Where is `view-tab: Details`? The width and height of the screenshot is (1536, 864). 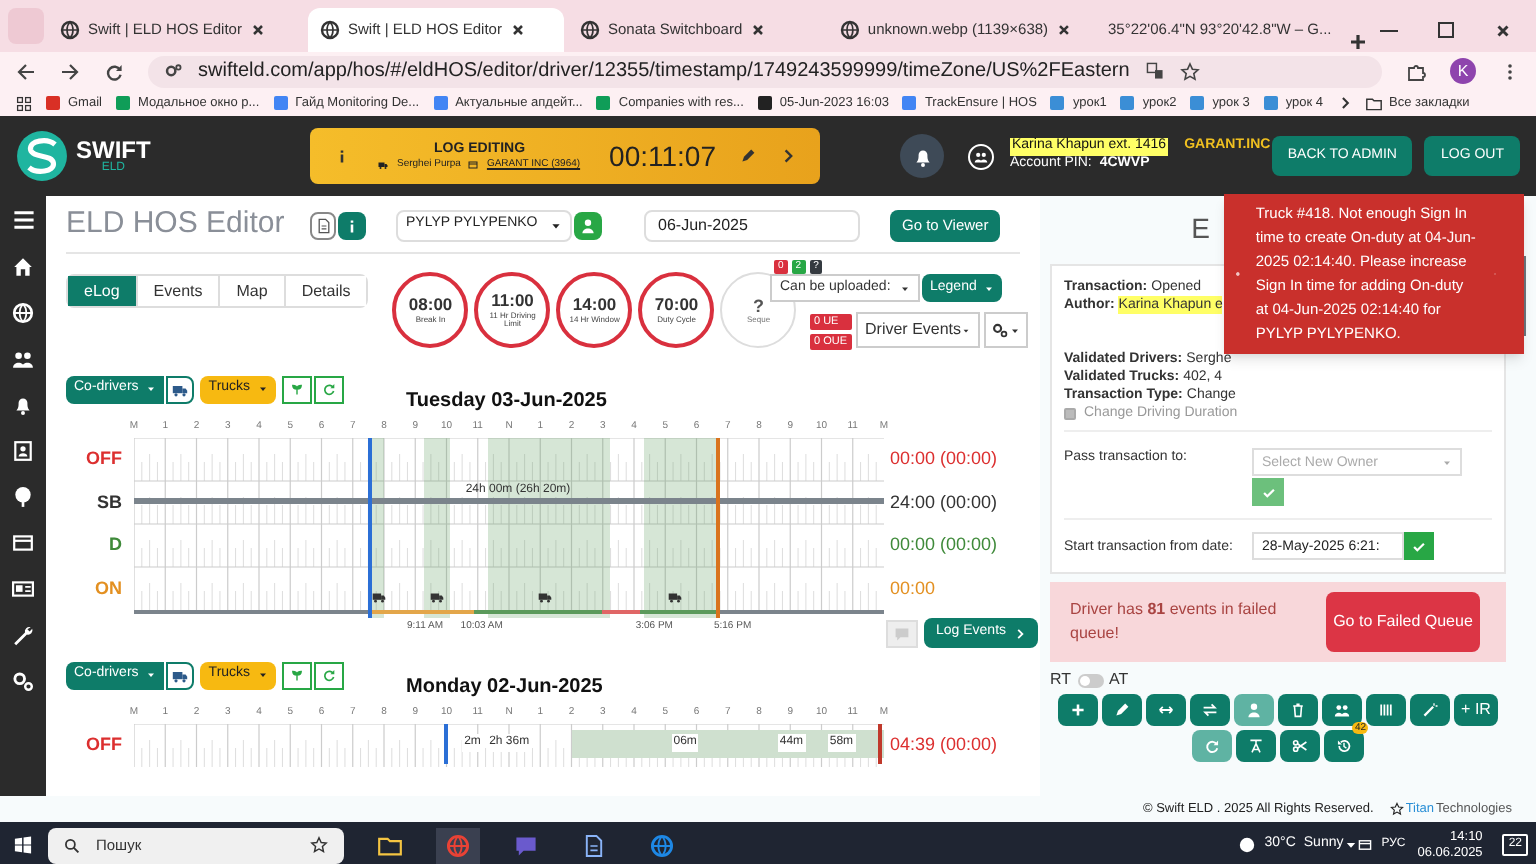 view-tab: Details is located at coordinates (325, 291).